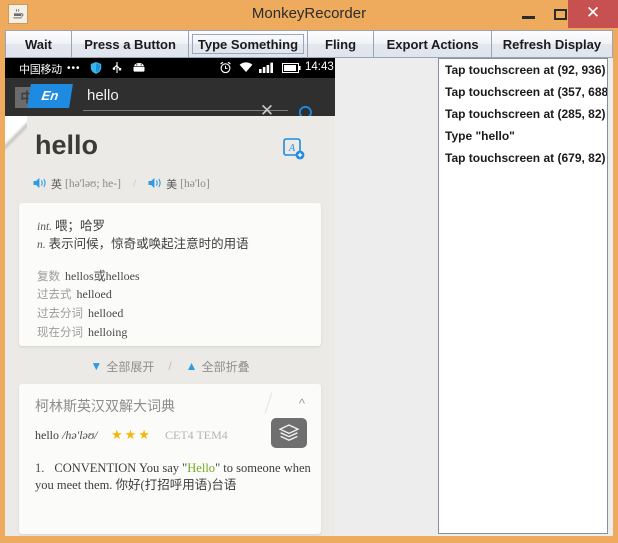 This screenshot has width=618, height=543. Describe the element at coordinates (40, 468) in the screenshot. I see `sense-number: 1.` at that location.